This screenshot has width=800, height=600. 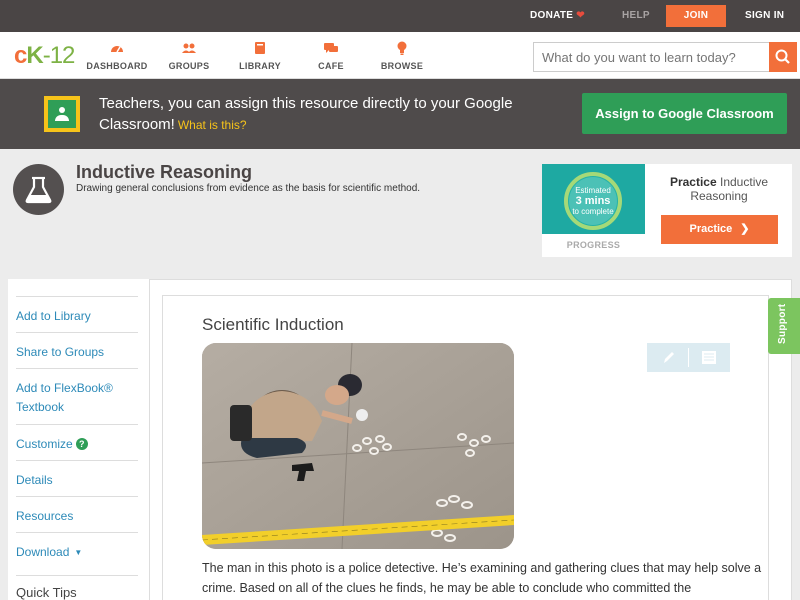 I want to click on chevron-right-icon: ❯, so click(x=745, y=229).